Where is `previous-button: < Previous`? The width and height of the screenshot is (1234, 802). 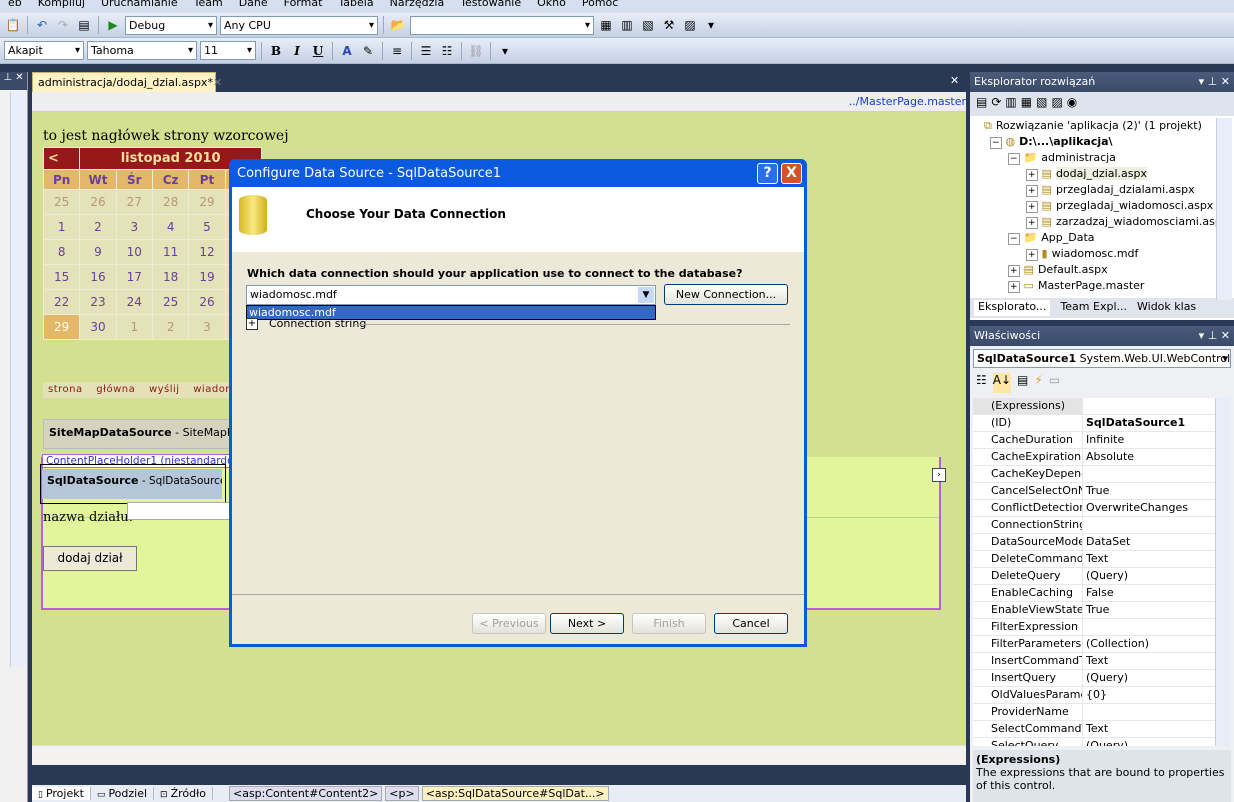
previous-button: < Previous is located at coordinates (509, 623).